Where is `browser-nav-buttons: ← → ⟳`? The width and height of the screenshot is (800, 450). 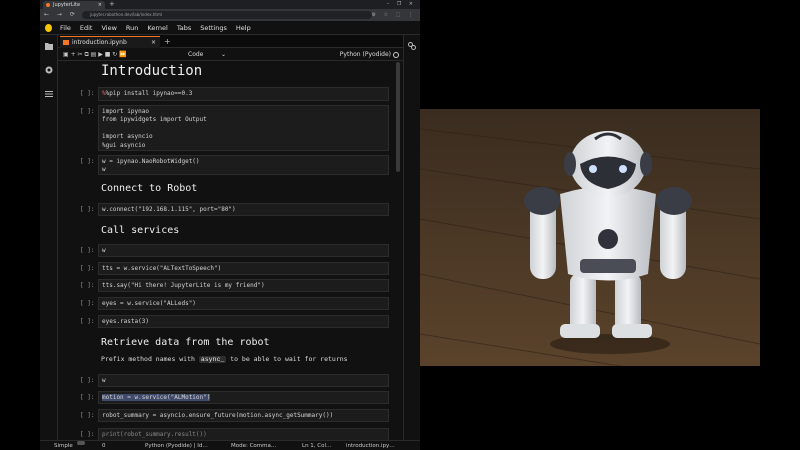 browser-nav-buttons: ← → ⟳ is located at coordinates (61, 15).